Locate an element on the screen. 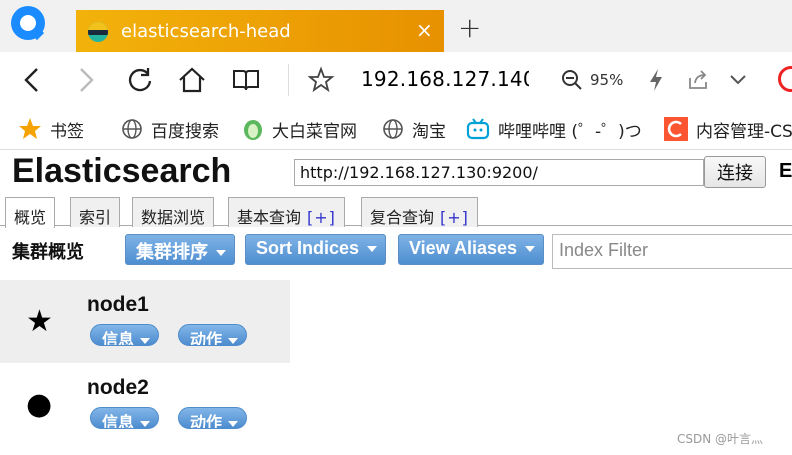 Image resolution: width=792 pixels, height=455 pixels. address-separator is located at coordinates (288, 80).